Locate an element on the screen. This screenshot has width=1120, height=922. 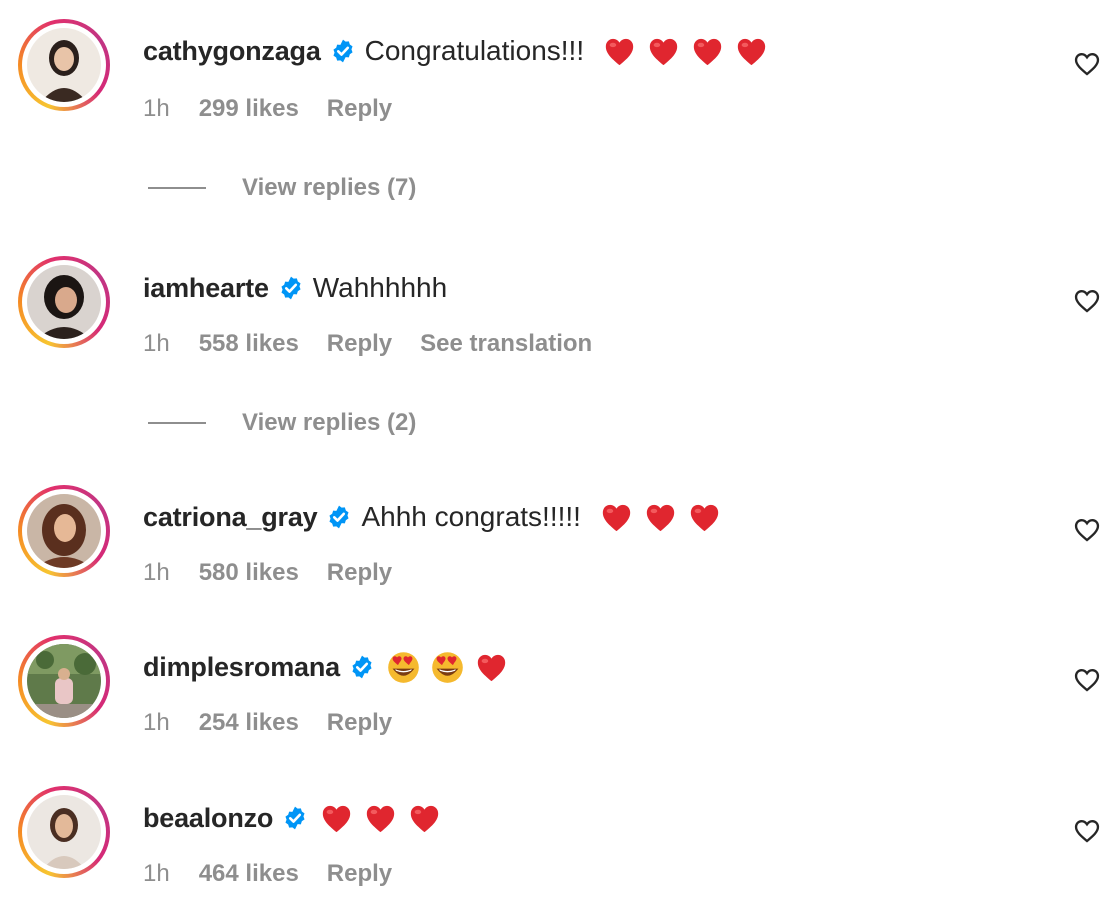
view-replies-label: View replies (2) is located at coordinates (329, 422).